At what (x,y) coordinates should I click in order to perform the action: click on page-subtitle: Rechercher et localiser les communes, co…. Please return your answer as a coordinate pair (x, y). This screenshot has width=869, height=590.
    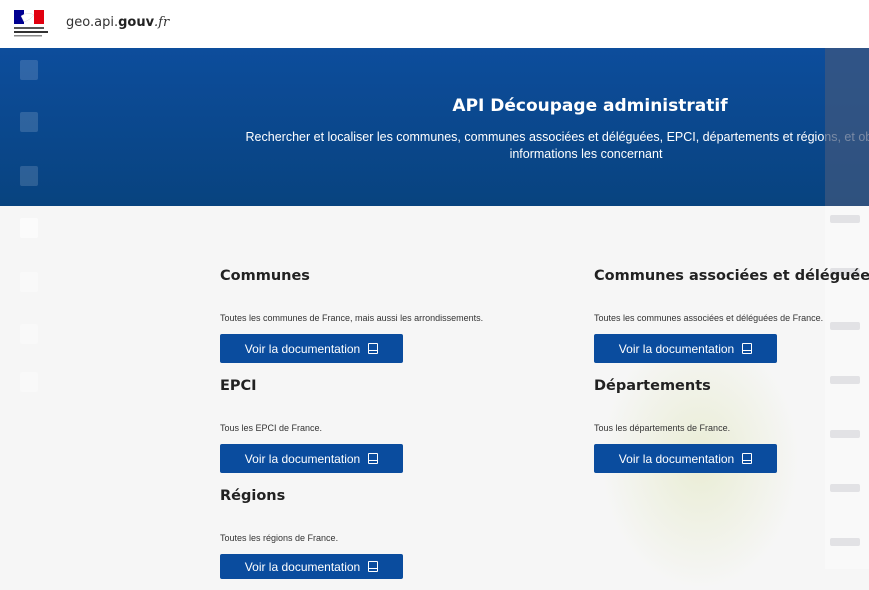
    Looking at the image, I should click on (557, 145).